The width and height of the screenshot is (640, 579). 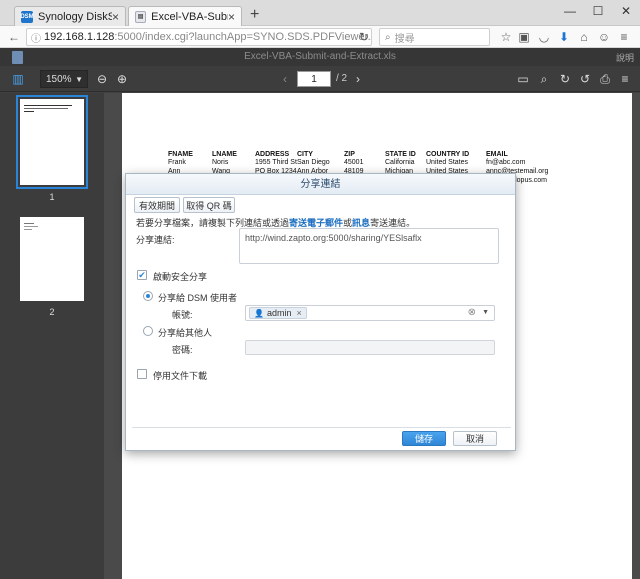 I want to click on table-header-cell: ADDRESS, so click(x=272, y=154).